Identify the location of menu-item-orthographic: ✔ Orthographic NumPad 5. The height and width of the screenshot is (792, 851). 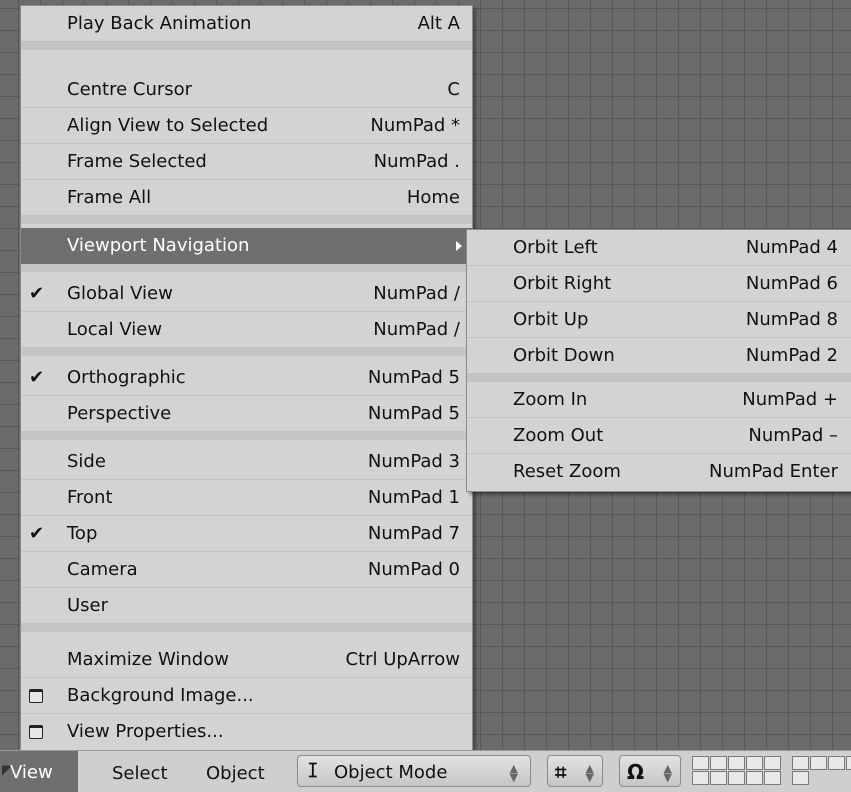
(246, 378).